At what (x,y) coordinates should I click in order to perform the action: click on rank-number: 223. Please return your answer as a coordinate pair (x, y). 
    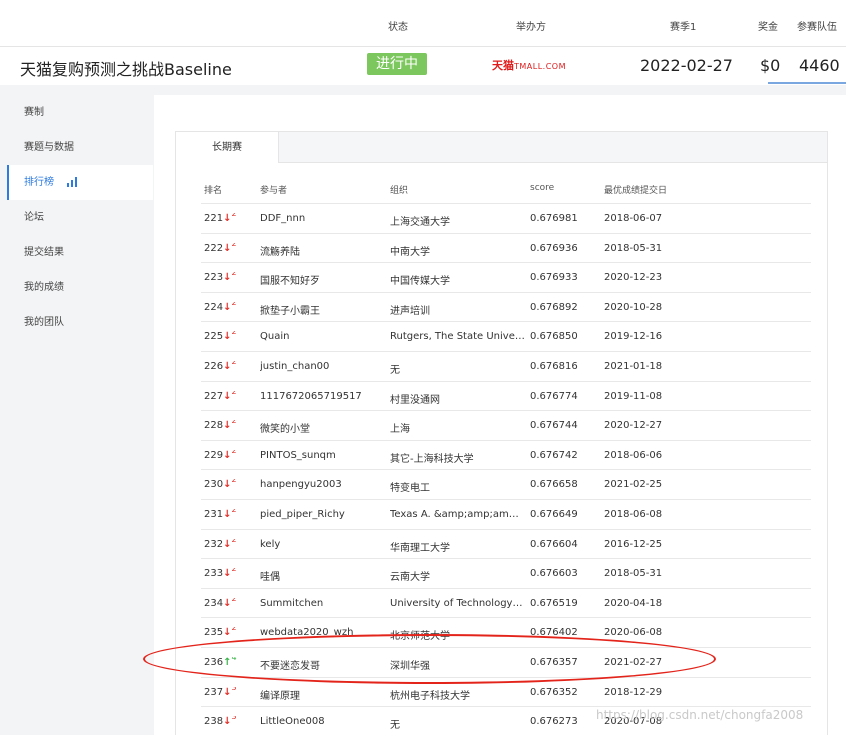
    Looking at the image, I should click on (214, 278).